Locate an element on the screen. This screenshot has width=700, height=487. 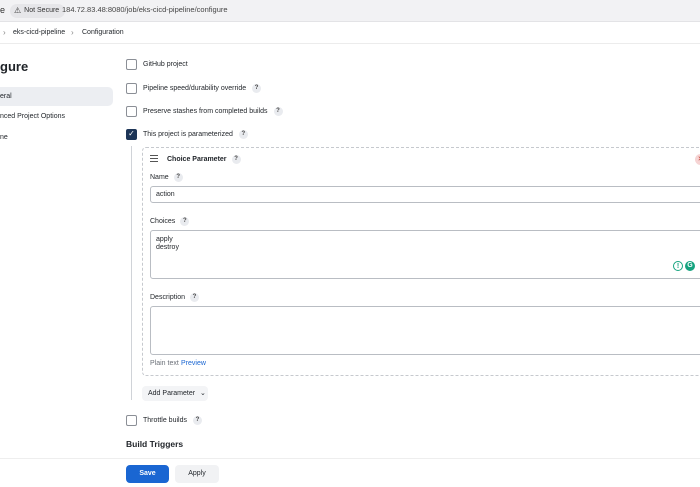
preserve-stashes-checkbox is located at coordinates (131, 111).